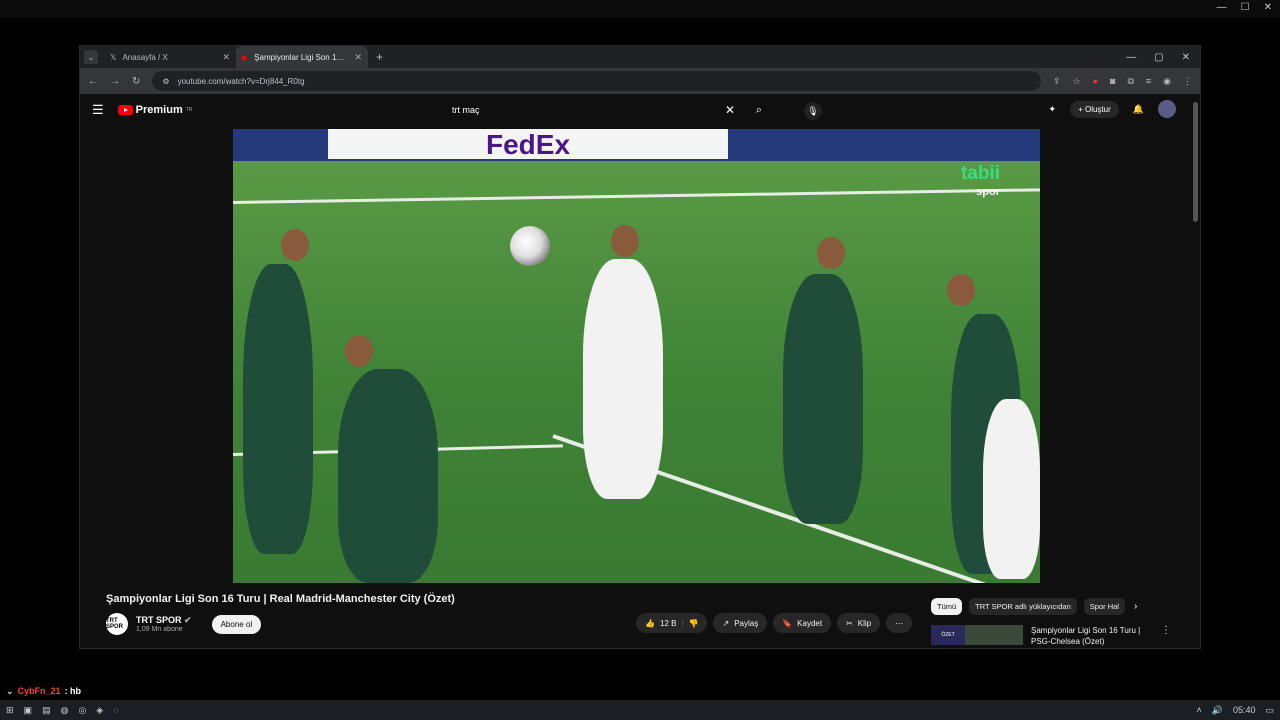  What do you see at coordinates (1023, 606) in the screenshot?
I see `chip-uploader: TRT SPOR adlı yüklayıcıdan` at bounding box center [1023, 606].